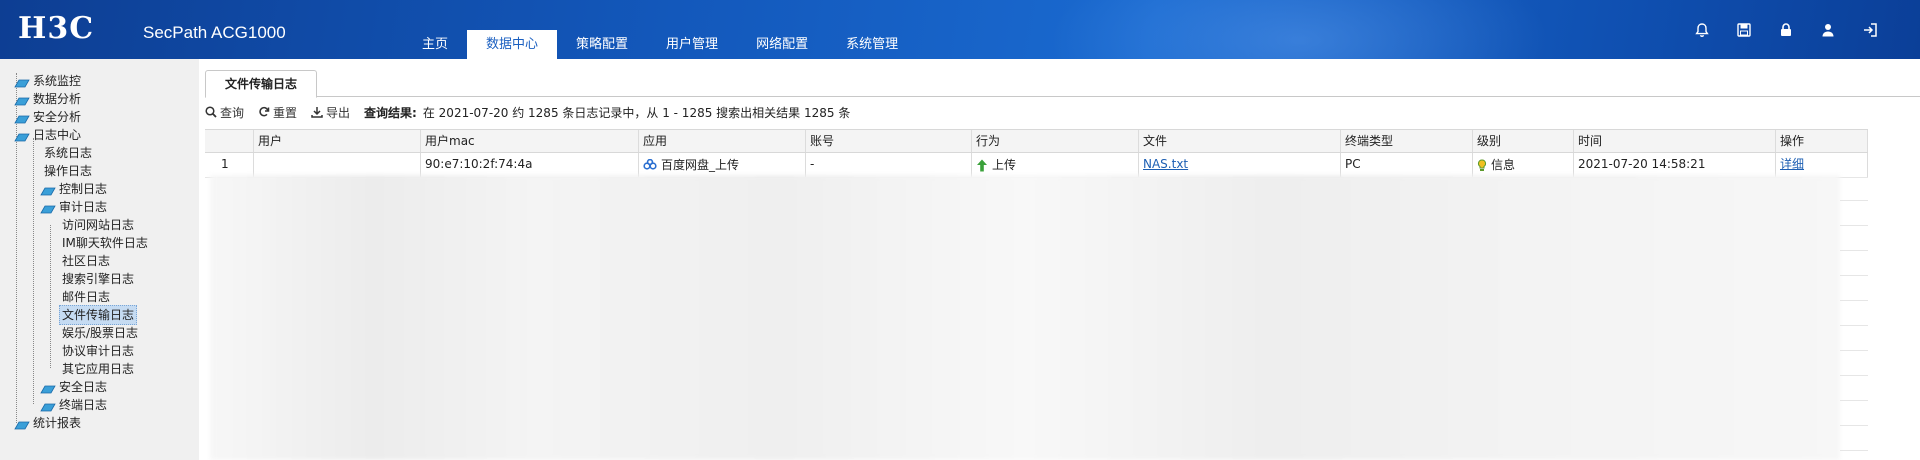 The image size is (1920, 460). I want to click on row-operation: 详细, so click(1822, 165).